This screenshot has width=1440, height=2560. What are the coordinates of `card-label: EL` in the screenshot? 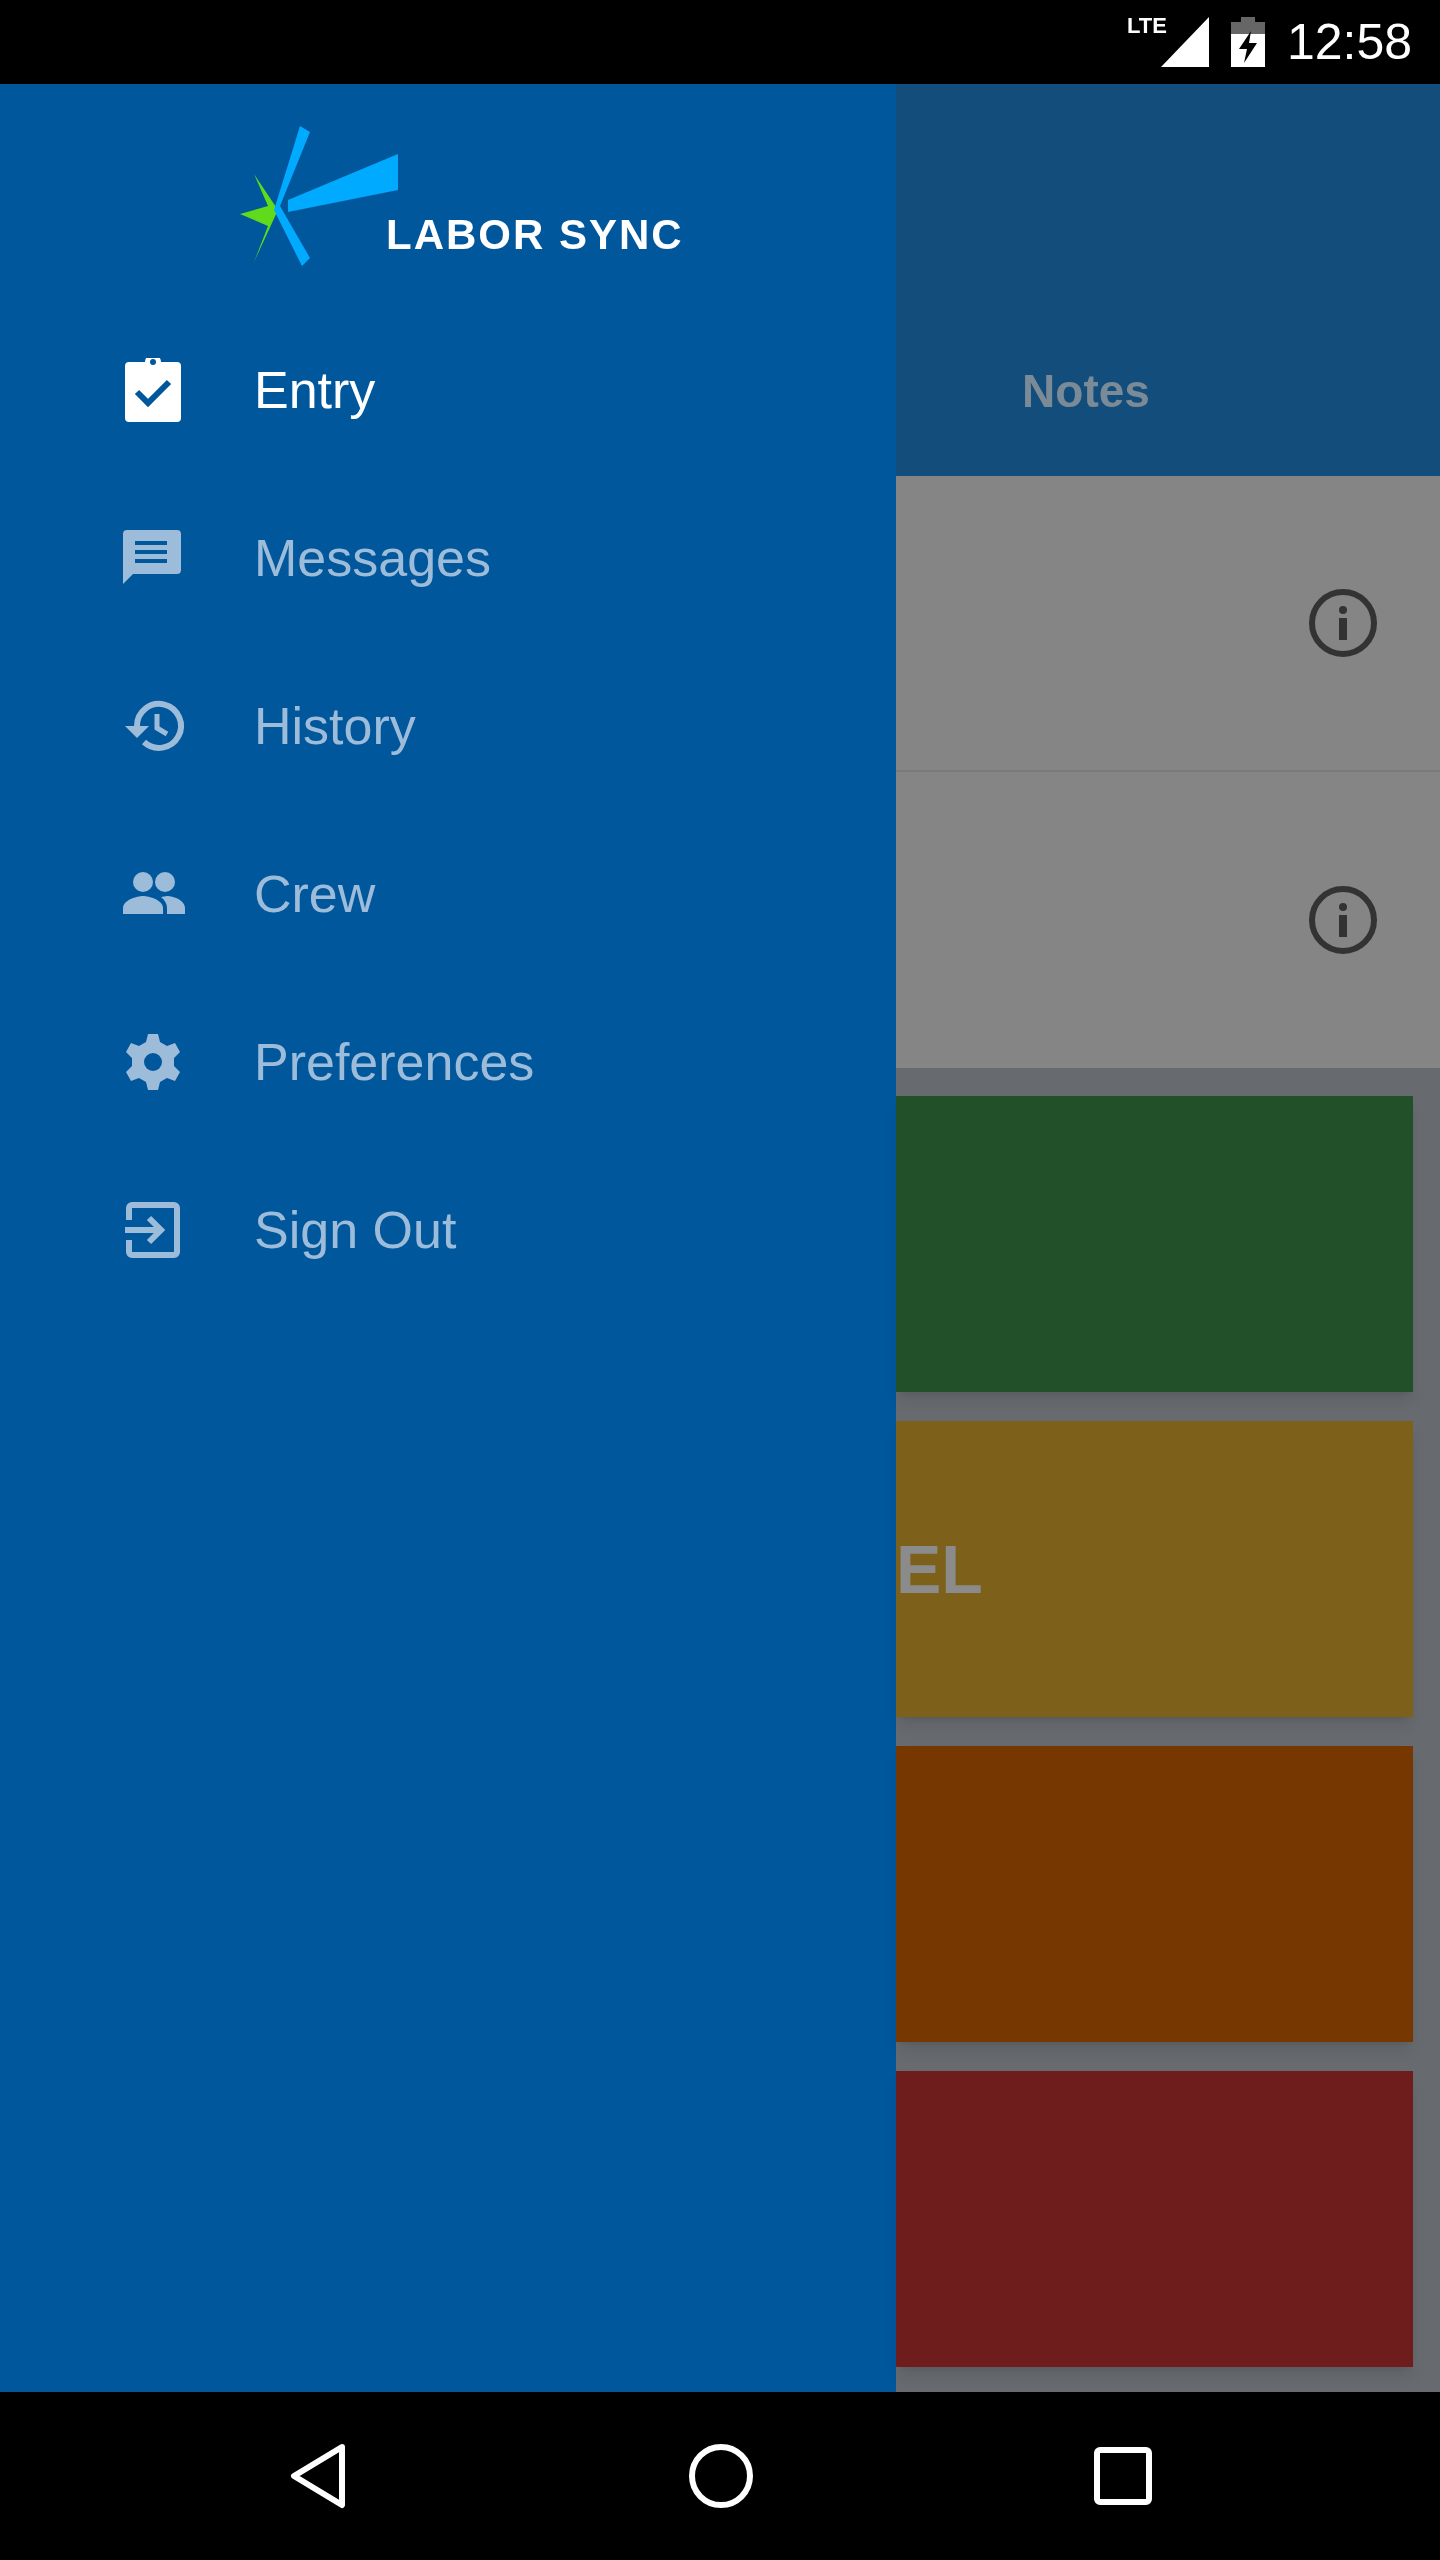 It's located at (939, 1569).